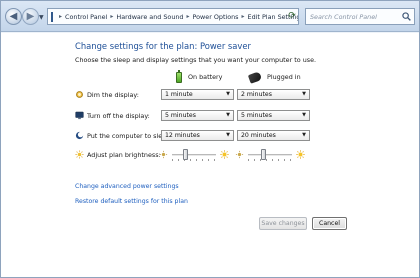  What do you see at coordinates (130, 136) in the screenshot?
I see `setting-label: Put the computer to sleep:` at bounding box center [130, 136].